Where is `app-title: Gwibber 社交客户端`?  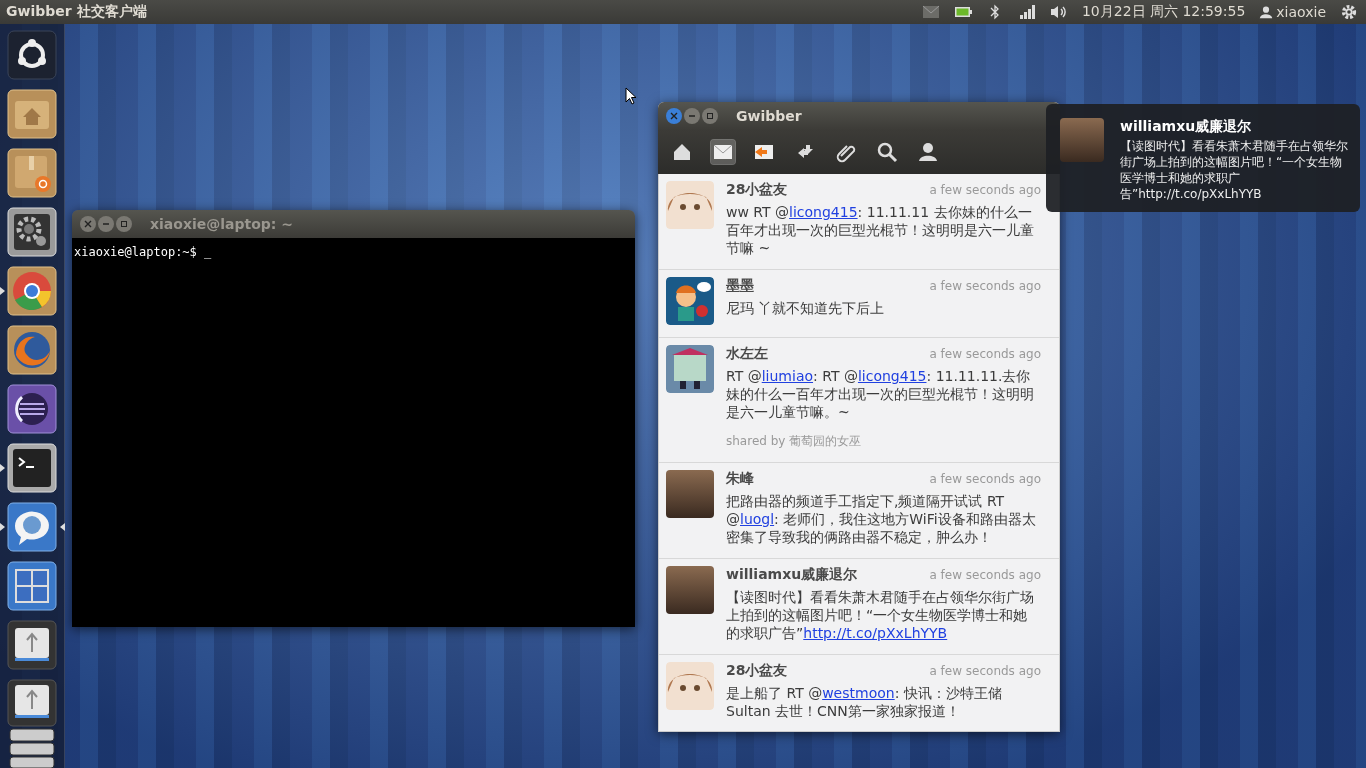
app-title: Gwibber 社交客户端 is located at coordinates (76, 12).